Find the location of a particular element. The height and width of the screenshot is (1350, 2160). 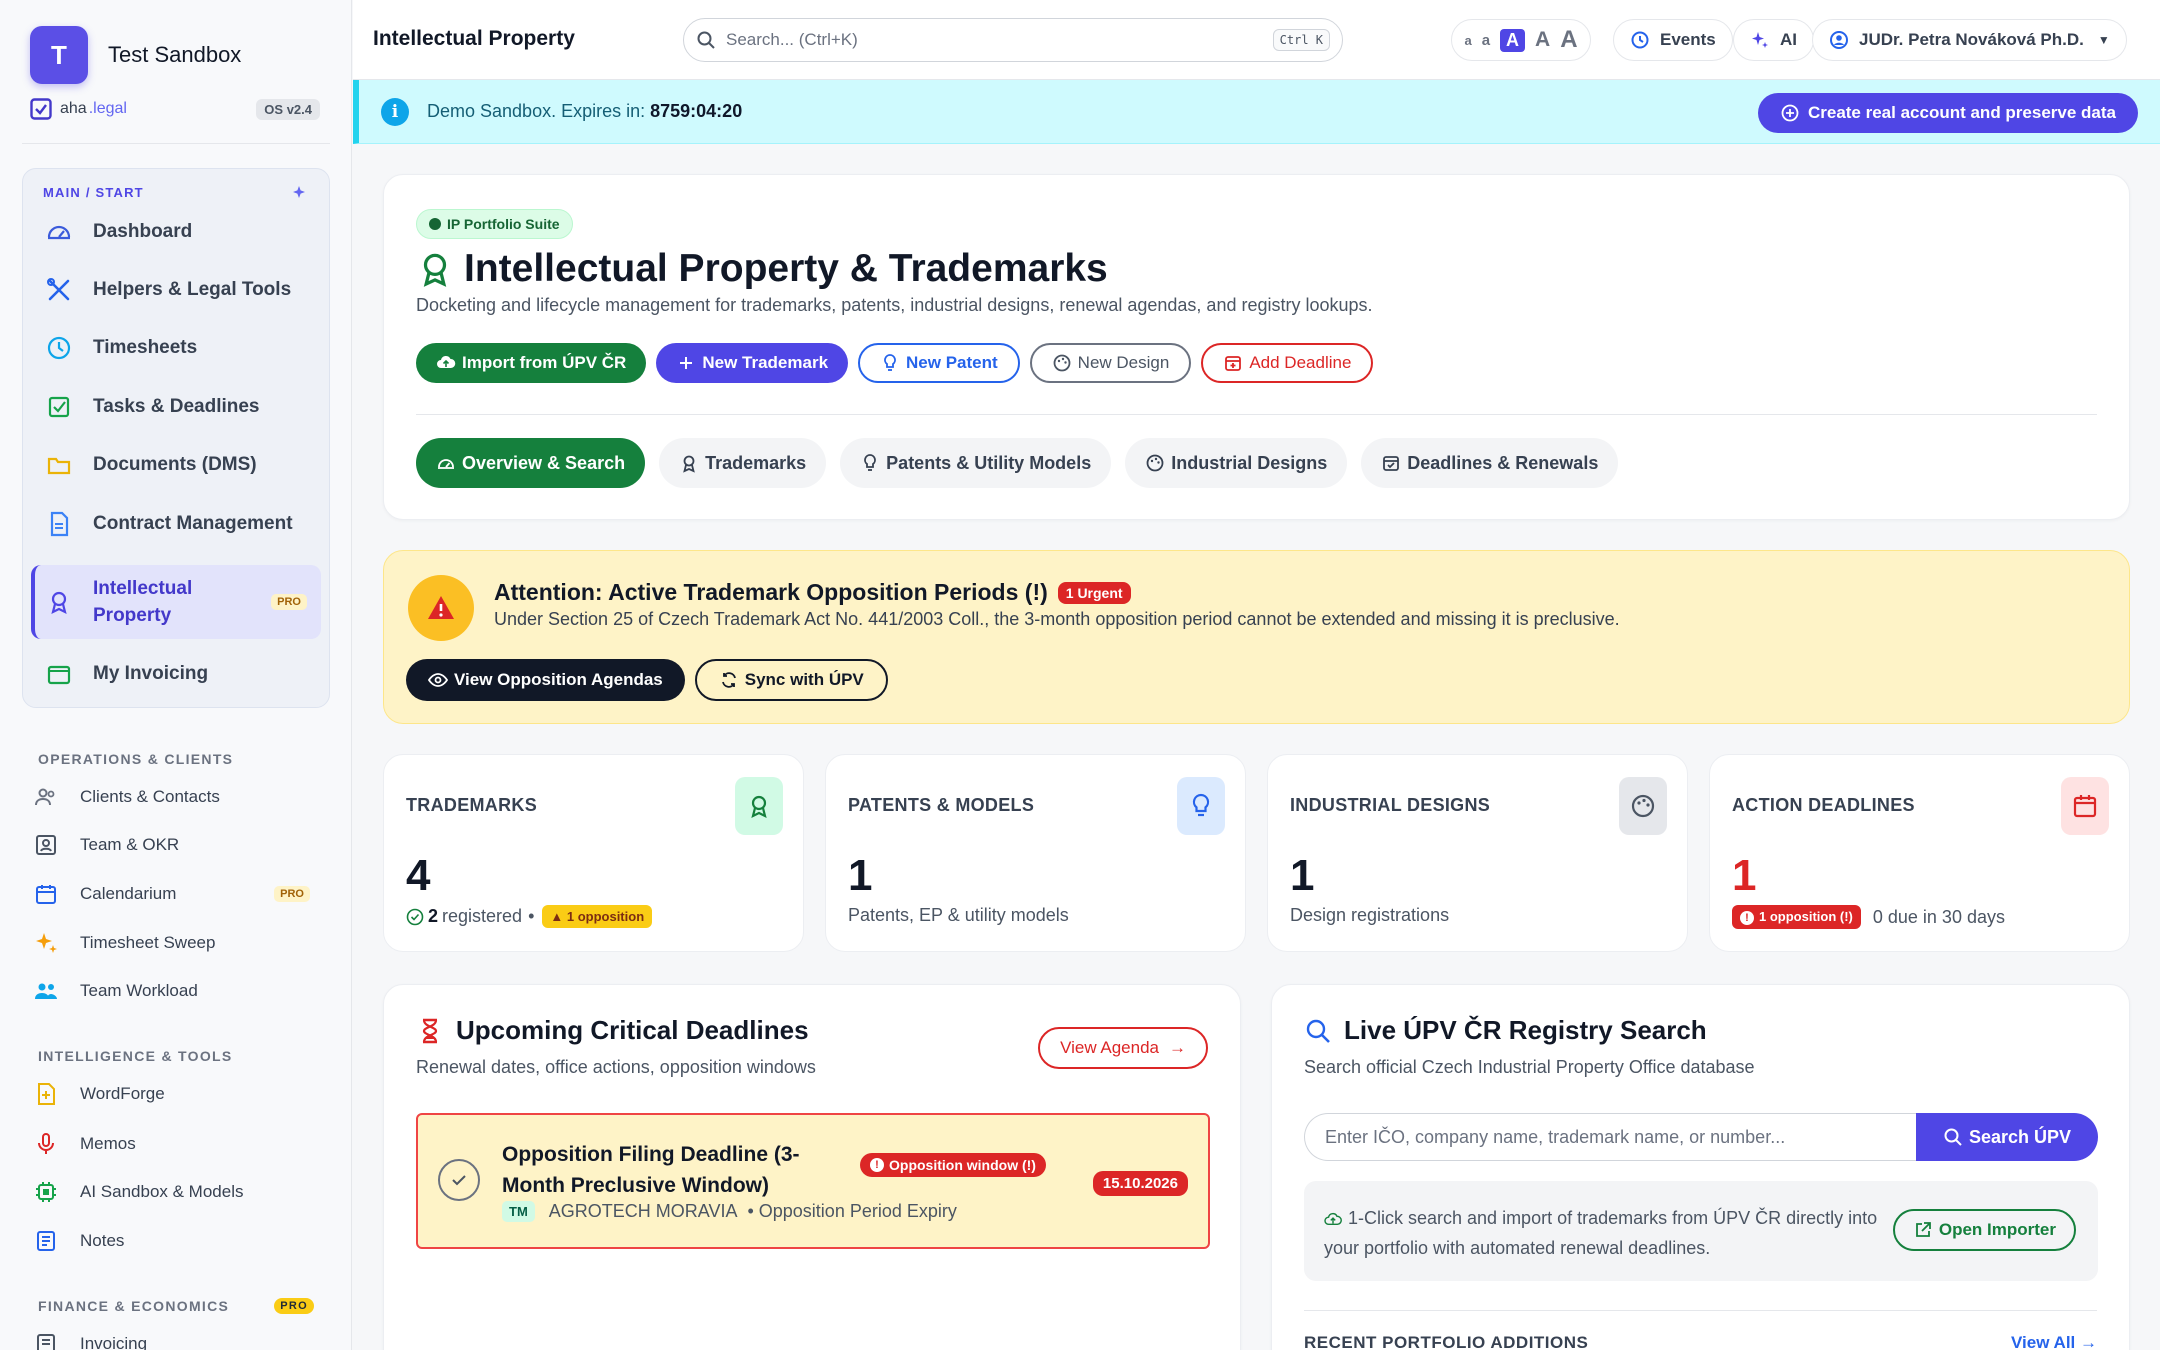

search-upv-button: Search ÚPV is located at coordinates (2007, 1137).